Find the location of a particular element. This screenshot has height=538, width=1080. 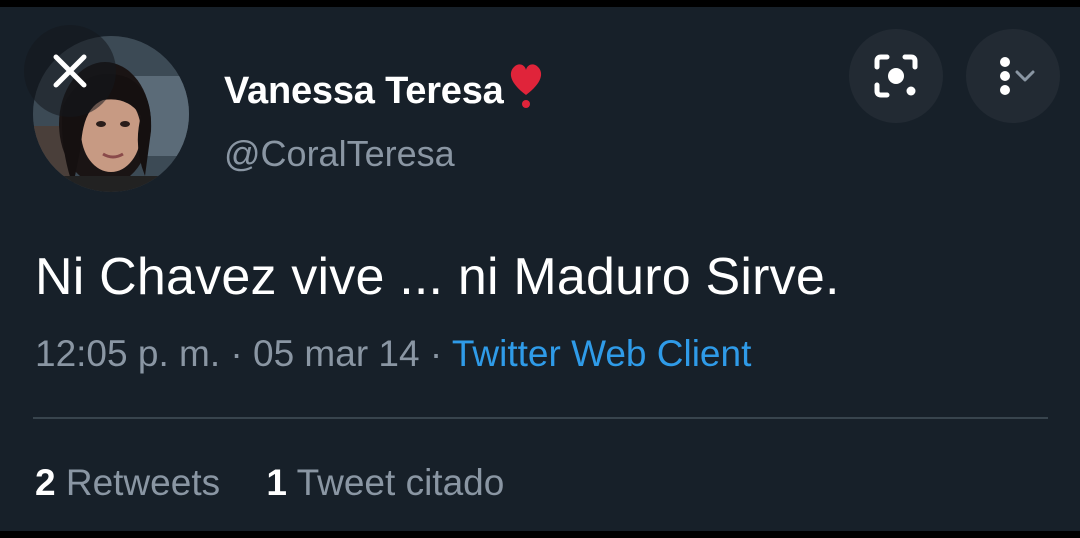

lens-search-icon is located at coordinates (896, 76).